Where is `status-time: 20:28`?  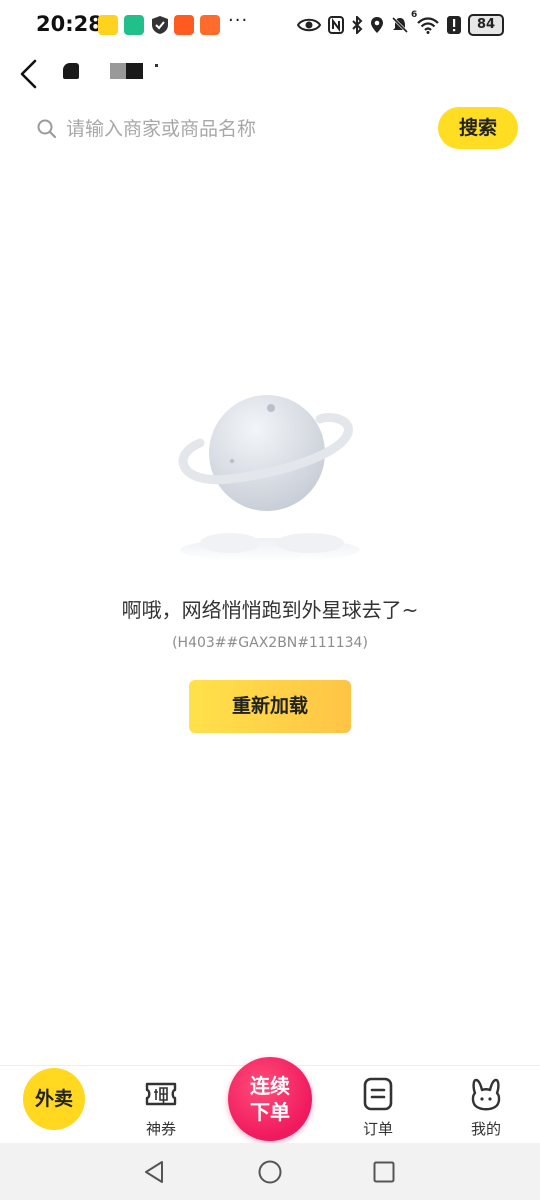
status-time: 20:28 is located at coordinates (69, 24).